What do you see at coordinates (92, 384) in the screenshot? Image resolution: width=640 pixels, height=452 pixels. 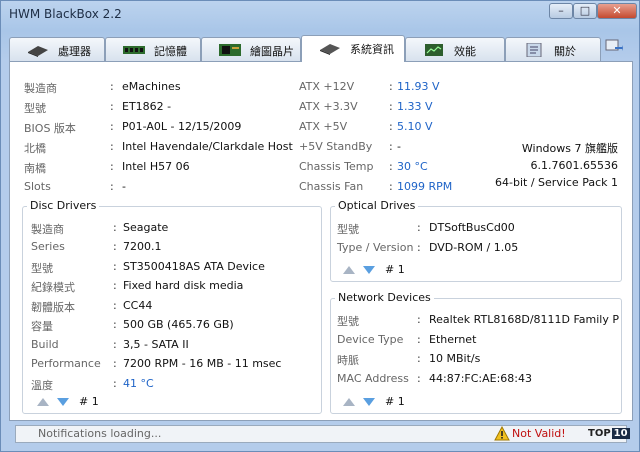 I see `disc-row-temperature: 溫度:41 °C` at bounding box center [92, 384].